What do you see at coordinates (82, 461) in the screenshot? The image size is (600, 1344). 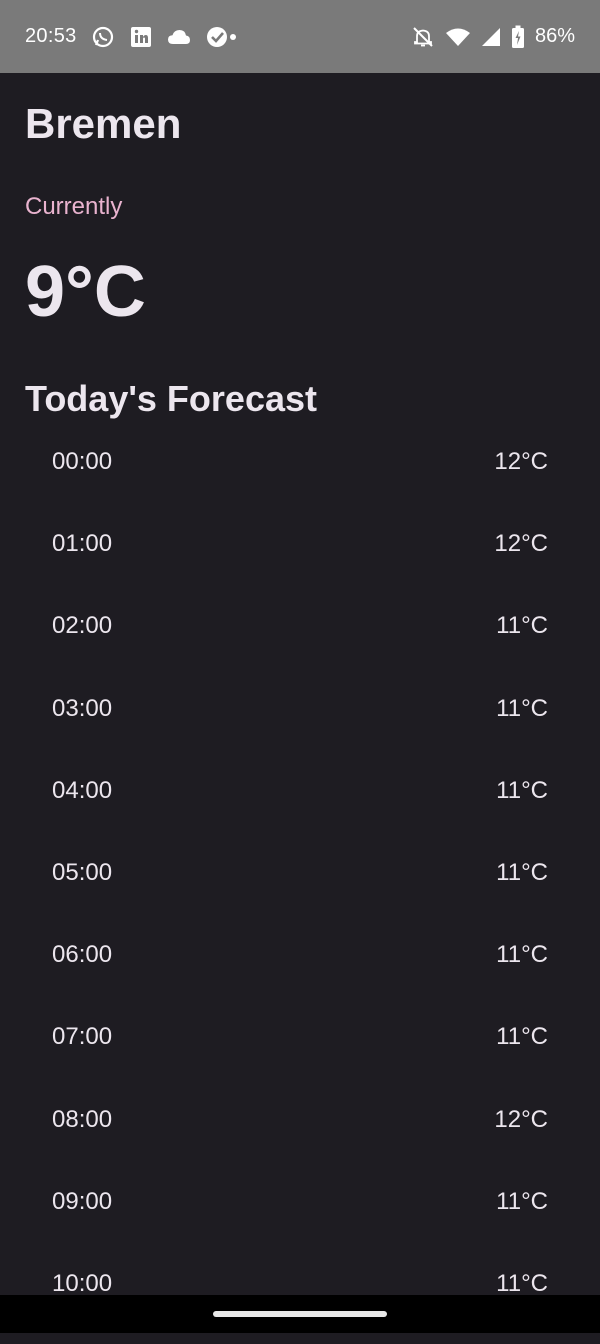 I see `forecast-time: 00:00` at bounding box center [82, 461].